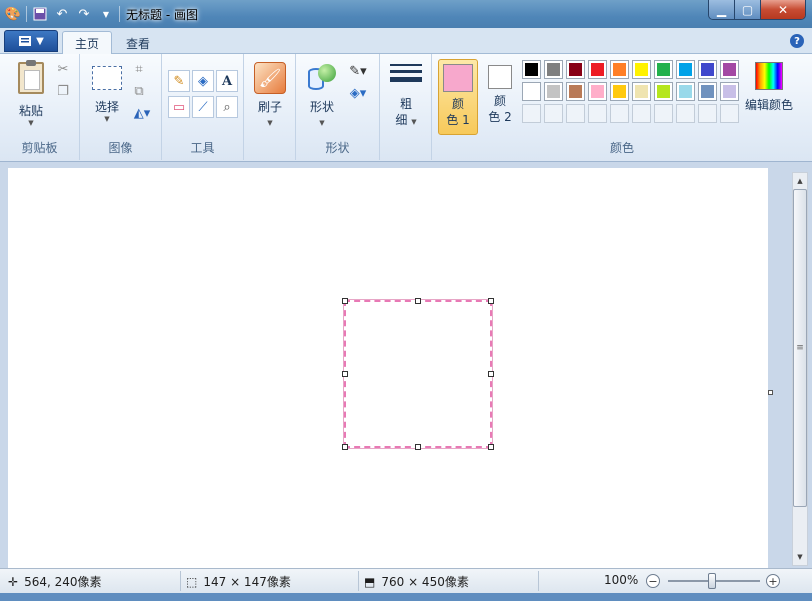 The image size is (812, 601). Describe the element at coordinates (30, 111) in the screenshot. I see `paste-label: 粘贴` at that location.